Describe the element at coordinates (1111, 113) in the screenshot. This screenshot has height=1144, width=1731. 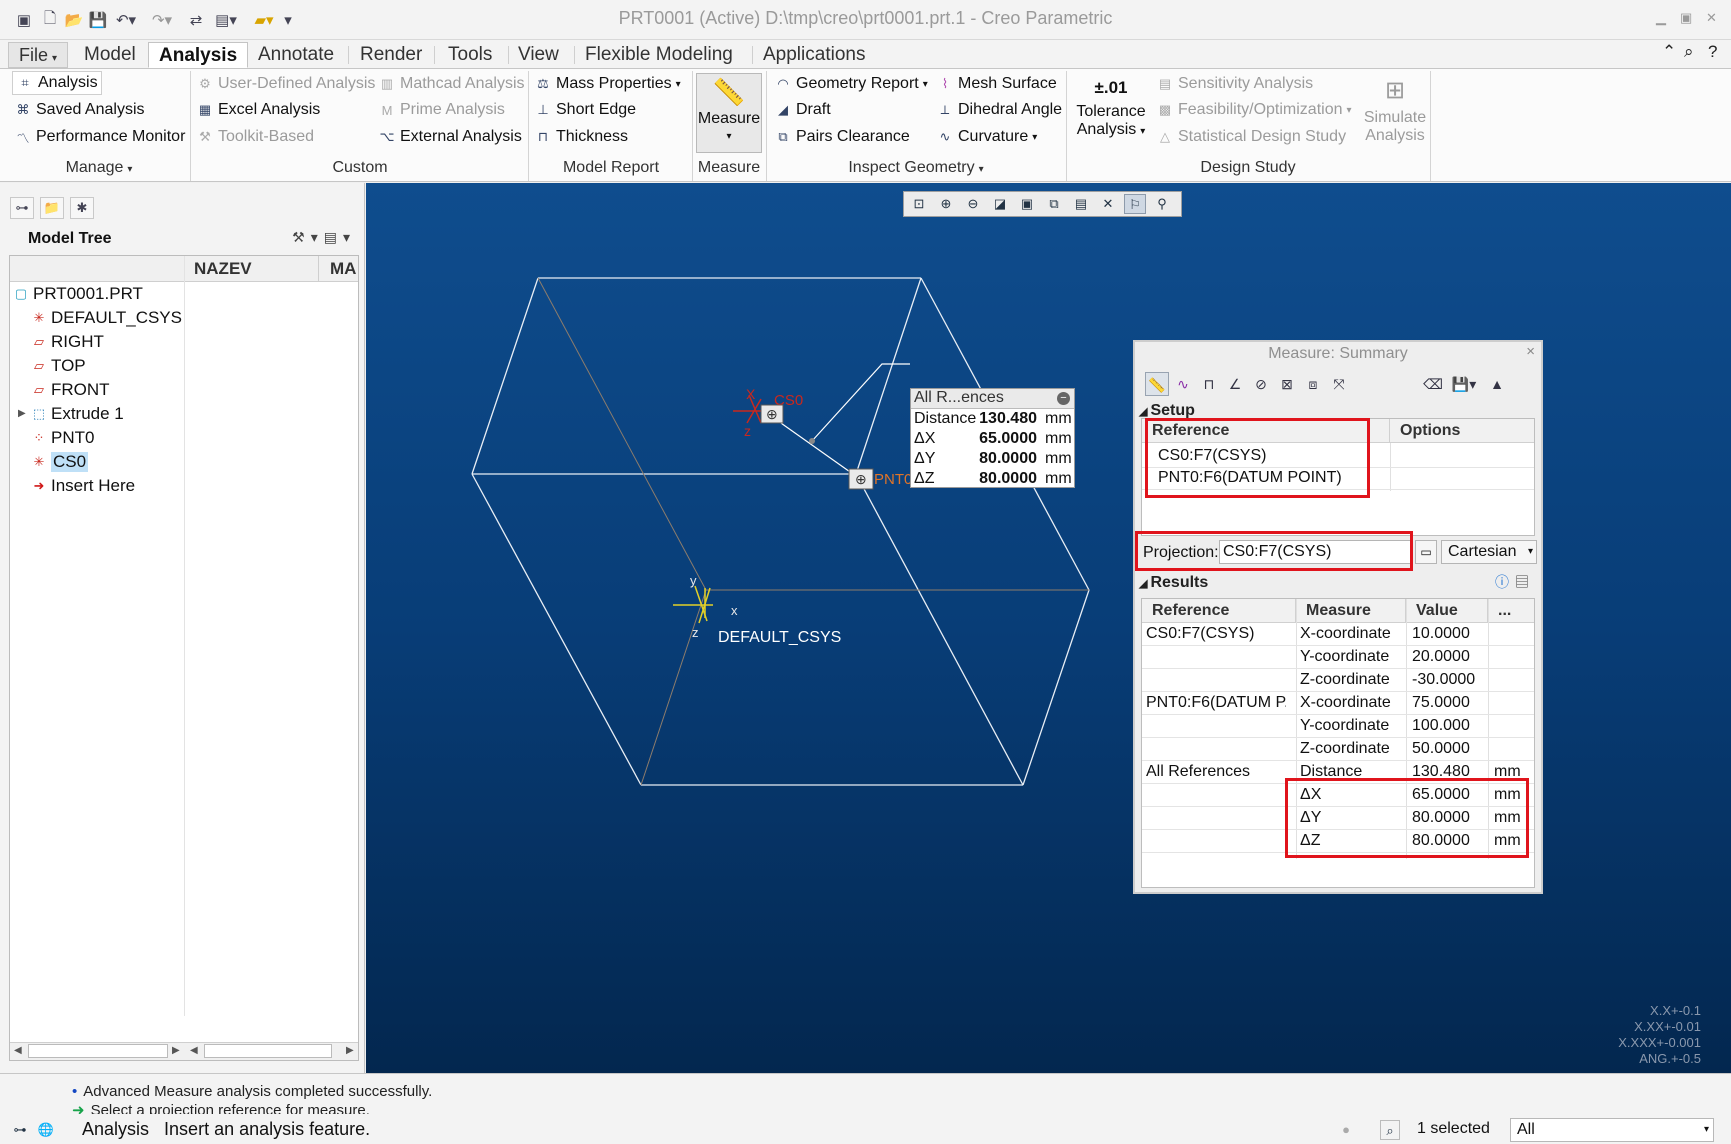
I see `tolerance-analysis-button: ±.01 Tolerance Analysis ▾` at that location.